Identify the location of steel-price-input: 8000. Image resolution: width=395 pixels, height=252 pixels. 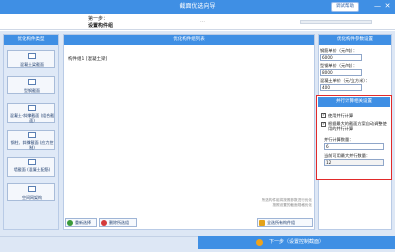
(341, 72).